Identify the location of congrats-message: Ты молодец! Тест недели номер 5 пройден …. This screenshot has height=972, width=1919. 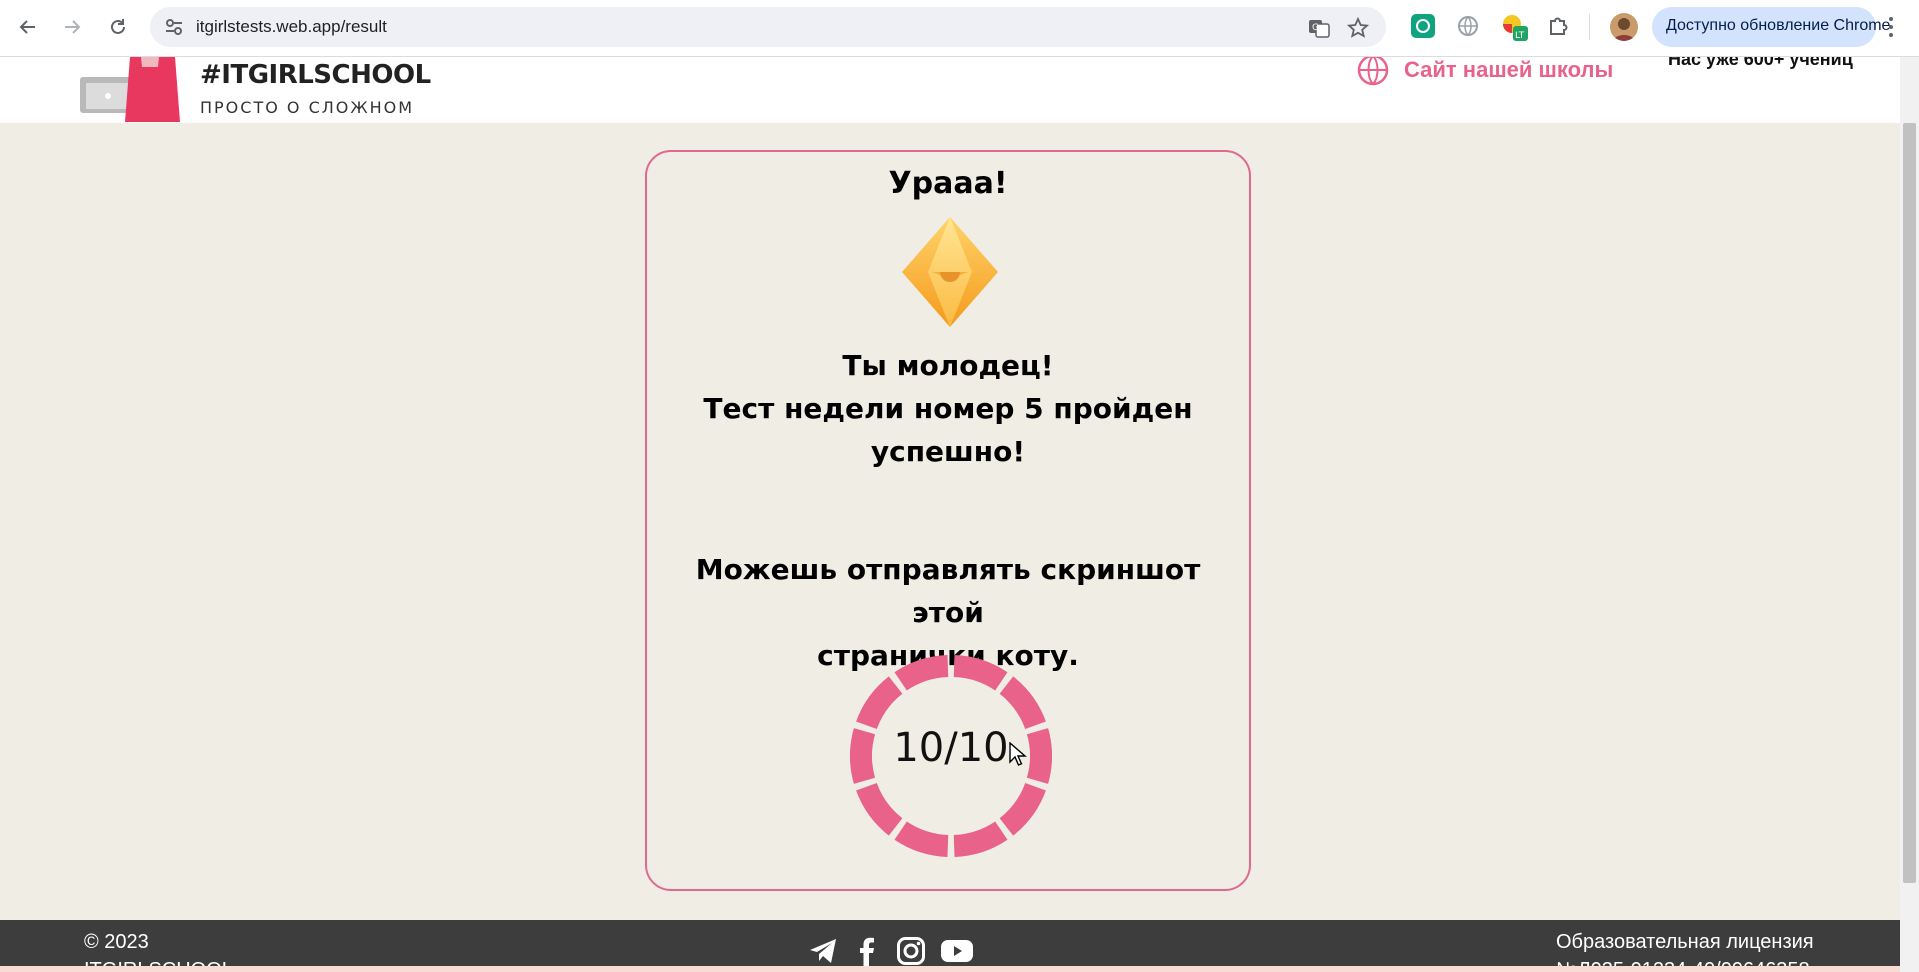
(948, 408).